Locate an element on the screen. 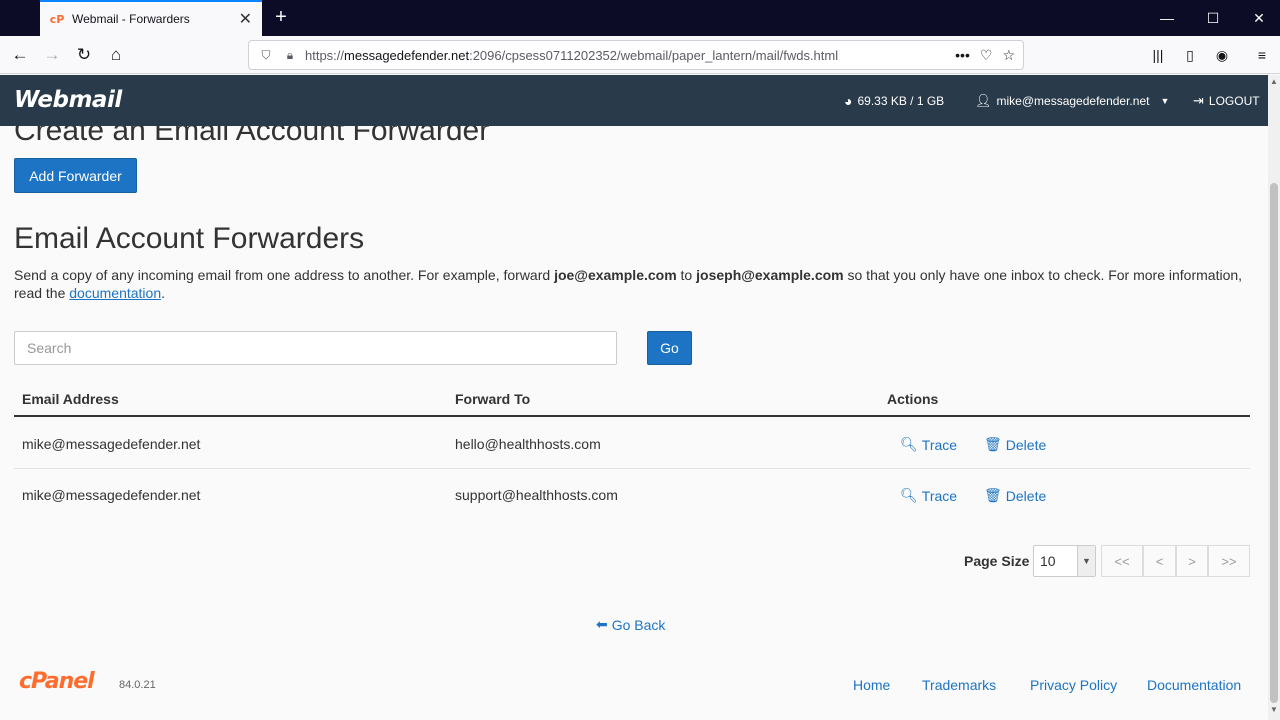 This screenshot has width=1280, height=720. forward-icon: → is located at coordinates (52, 55).